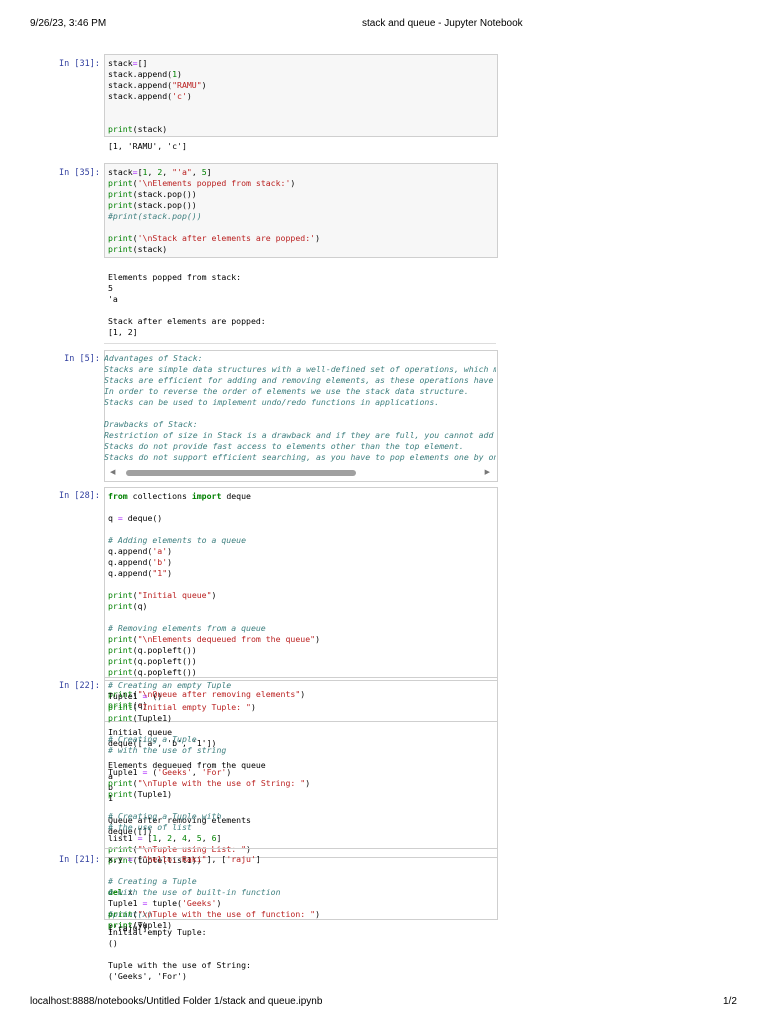 The image size is (768, 1024). What do you see at coordinates (164, 205) in the screenshot?
I see `code-token: (stack.pop())` at bounding box center [164, 205].